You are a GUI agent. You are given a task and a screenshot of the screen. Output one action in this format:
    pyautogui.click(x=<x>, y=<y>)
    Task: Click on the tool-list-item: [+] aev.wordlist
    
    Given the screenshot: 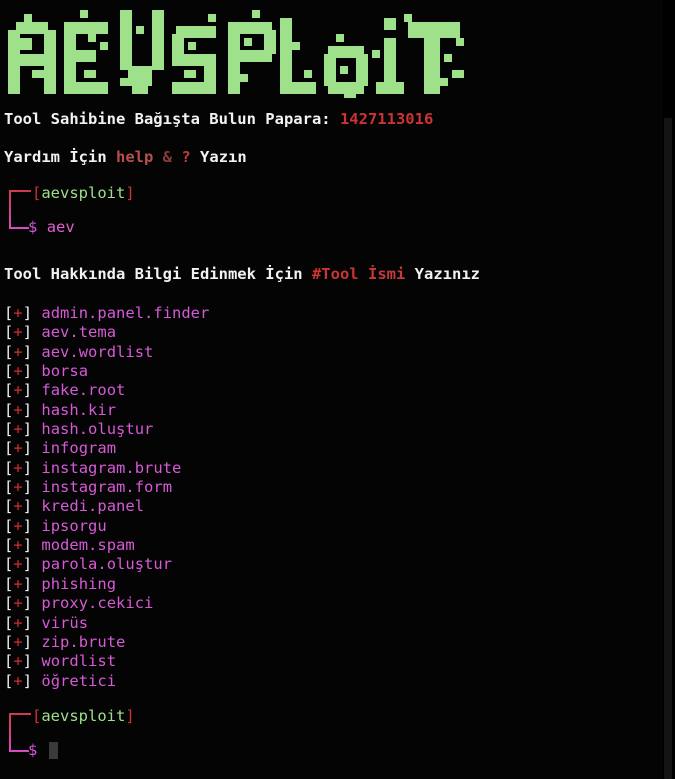 What is the action you would take?
    pyautogui.click(x=106, y=352)
    